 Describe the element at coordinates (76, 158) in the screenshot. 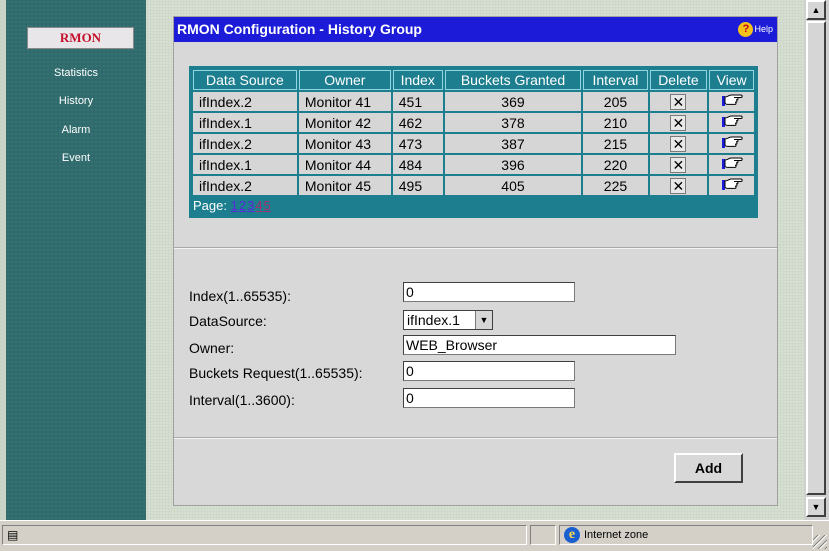

I see `sidebar-item-event: Event` at that location.